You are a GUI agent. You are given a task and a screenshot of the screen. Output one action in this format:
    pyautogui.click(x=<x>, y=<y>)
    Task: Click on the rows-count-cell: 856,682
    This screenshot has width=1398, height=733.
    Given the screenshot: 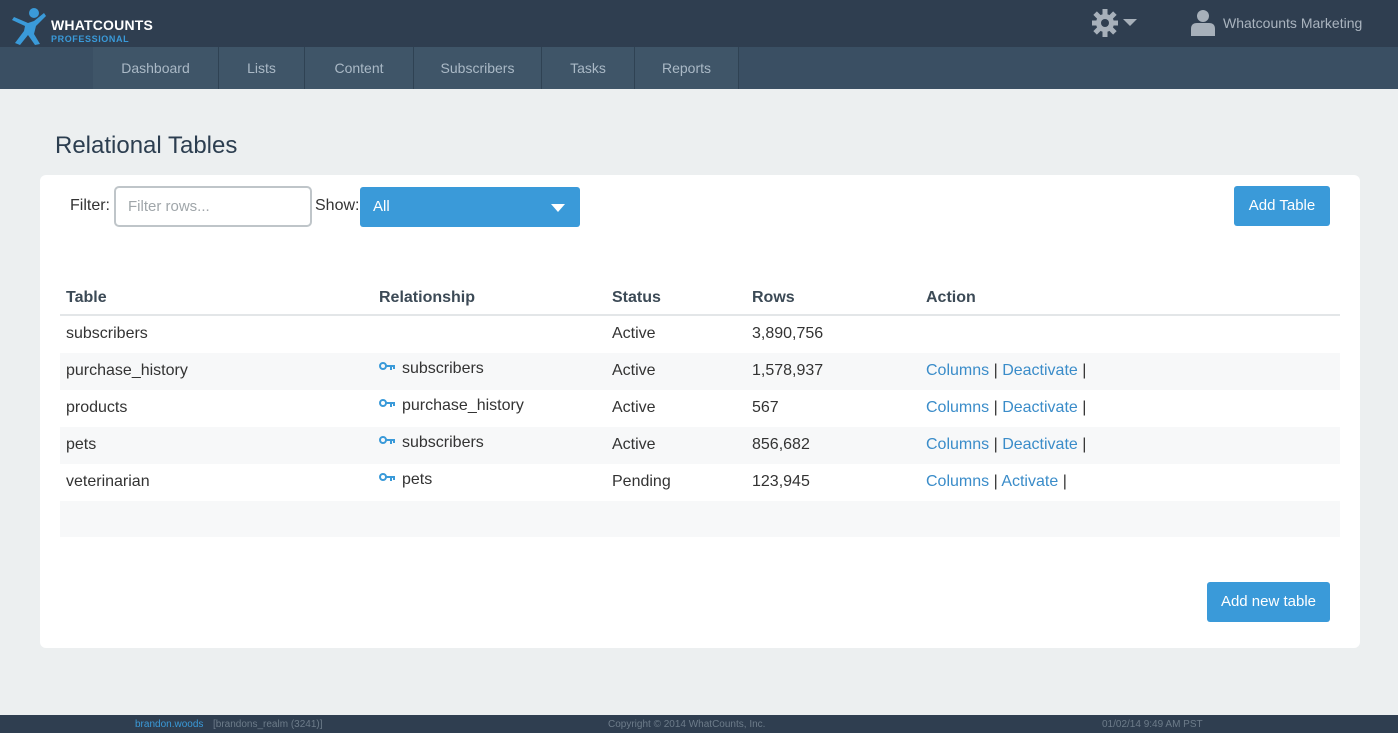 What is the action you would take?
    pyautogui.click(x=781, y=444)
    